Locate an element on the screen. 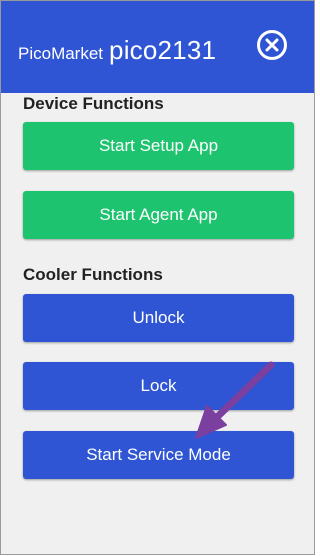 The width and height of the screenshot is (320, 556). device-title: PicoMarket pico2131 is located at coordinates (117, 50).